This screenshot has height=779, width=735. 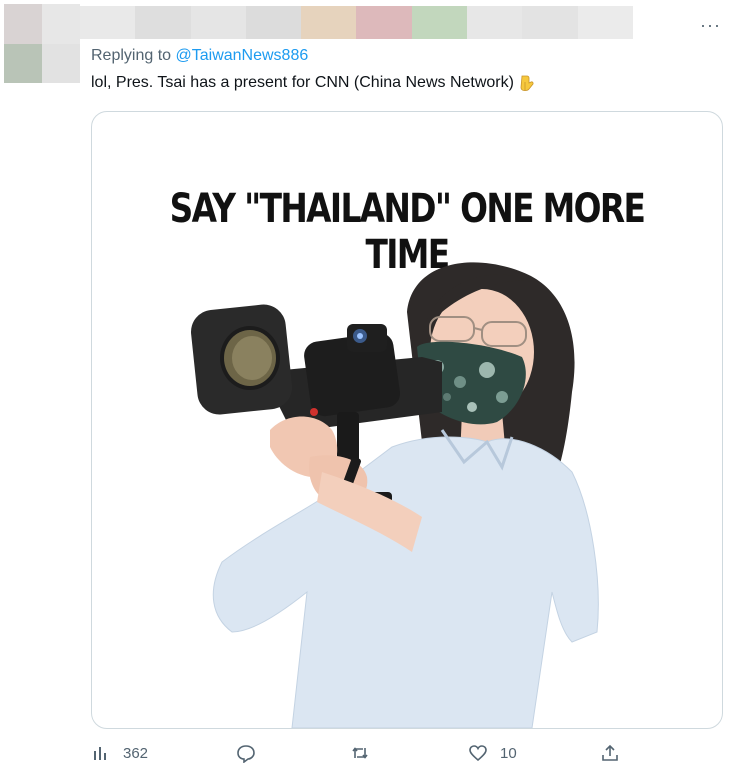 I want to click on obscured-user-name, so click(x=356, y=22).